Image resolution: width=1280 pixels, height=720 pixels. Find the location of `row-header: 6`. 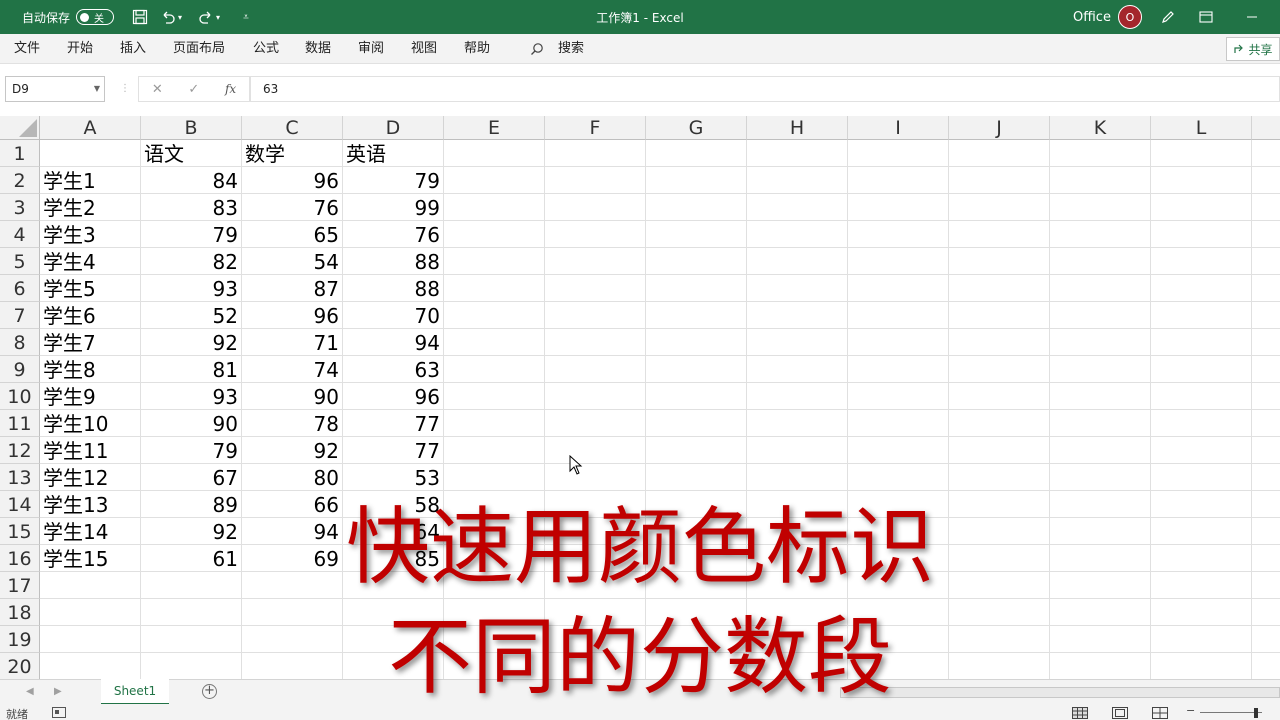

row-header: 6 is located at coordinates (20, 288).